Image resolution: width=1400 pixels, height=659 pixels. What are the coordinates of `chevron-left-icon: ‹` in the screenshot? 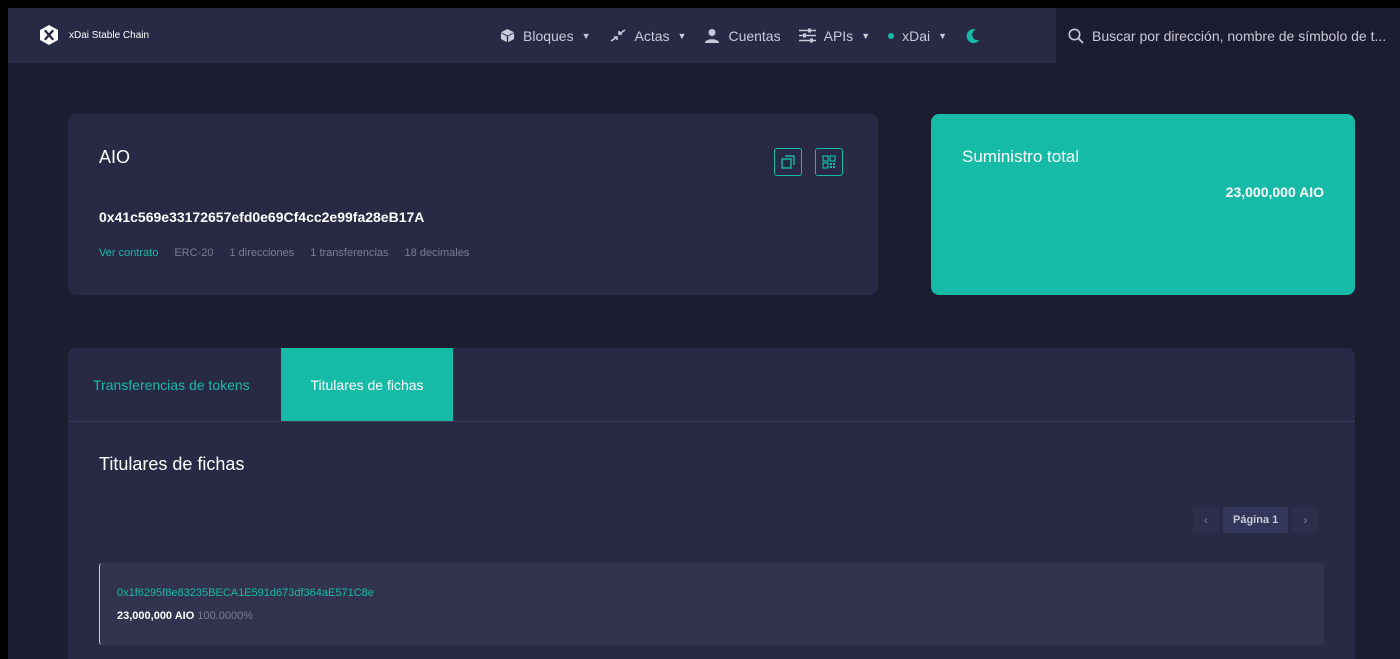 It's located at (1206, 520).